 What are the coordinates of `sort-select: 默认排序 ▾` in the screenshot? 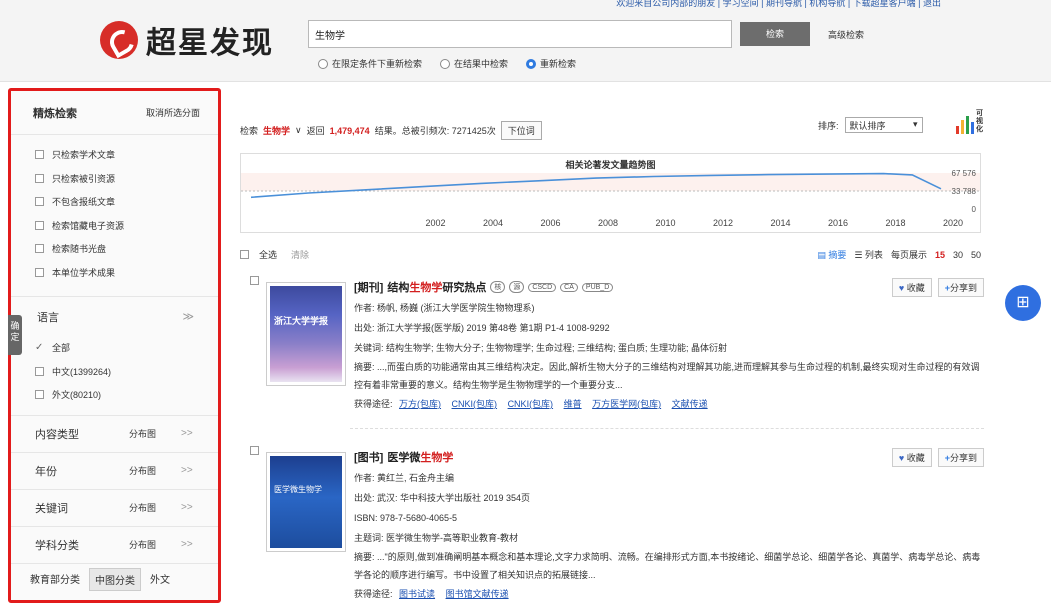 It's located at (883, 125).